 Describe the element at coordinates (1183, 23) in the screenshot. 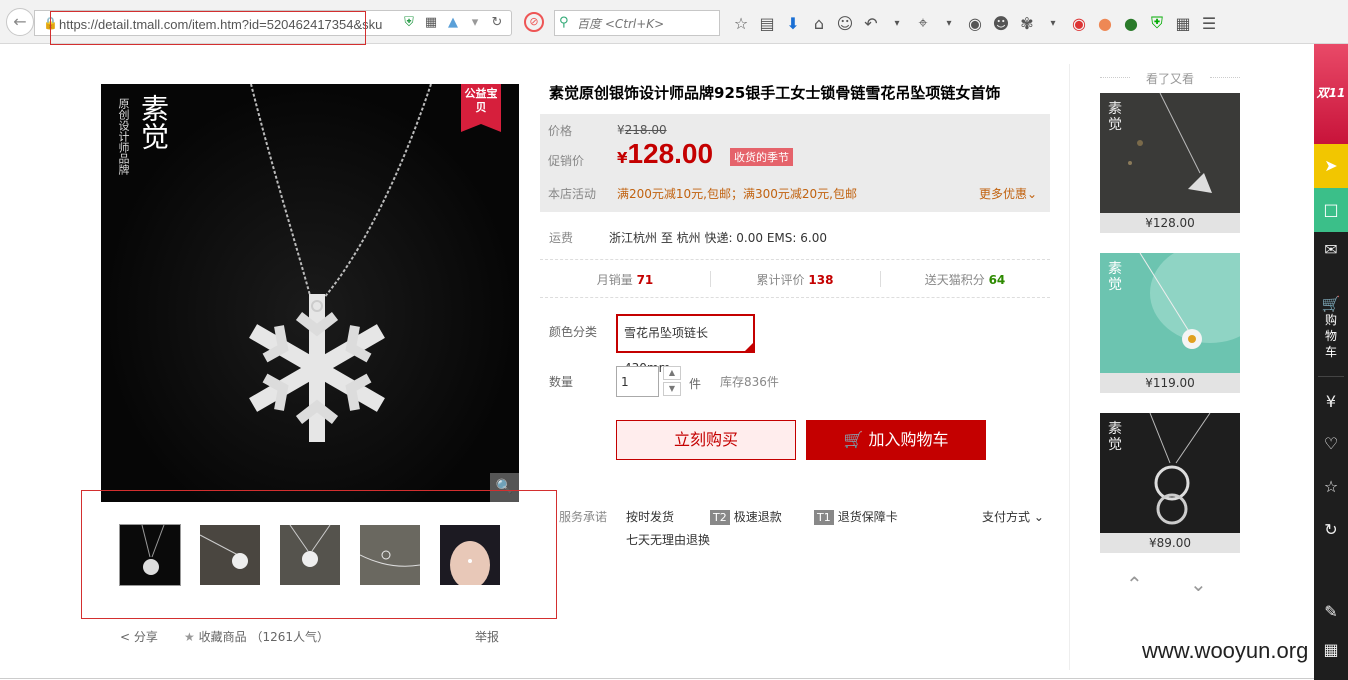

I see `extension-icon-4: ▦` at that location.